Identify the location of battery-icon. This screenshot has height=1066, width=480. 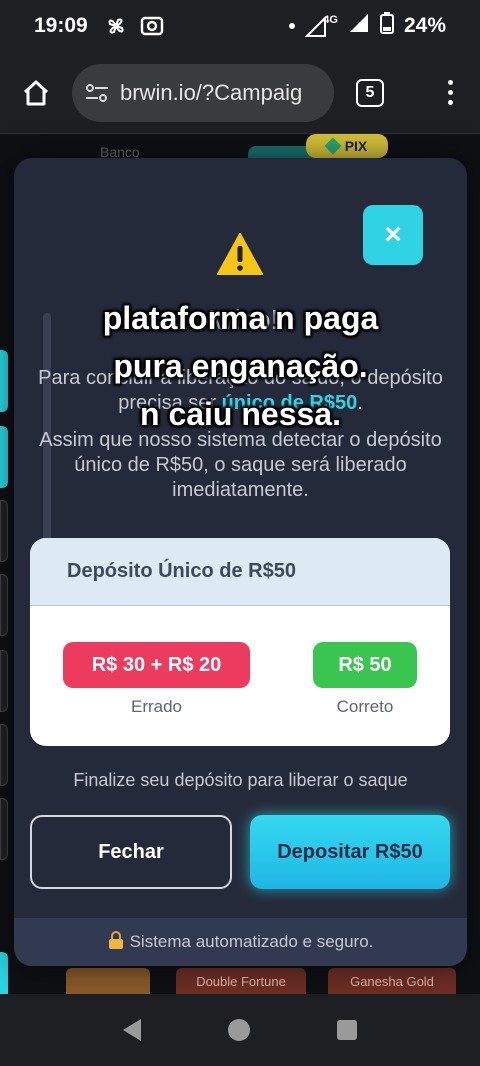
(386, 26).